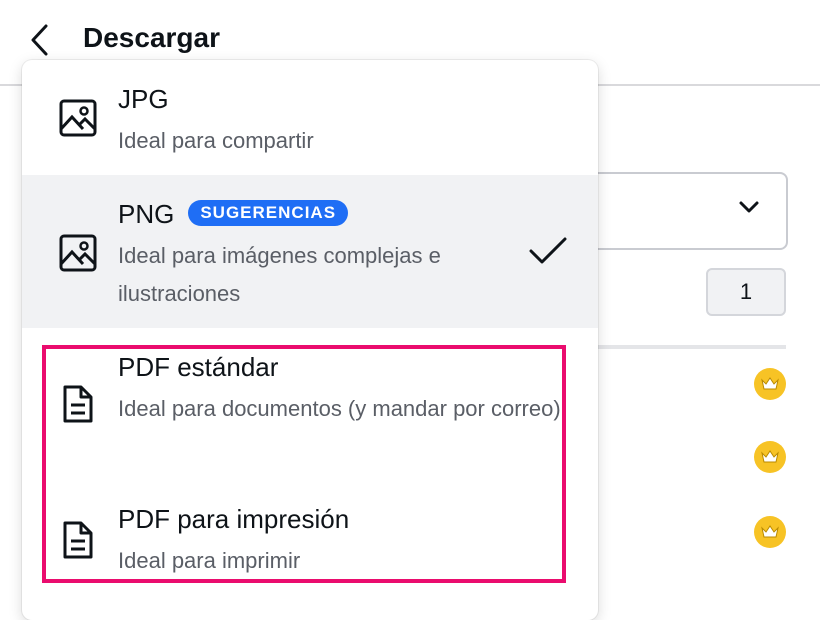  I want to click on format-title-row: PNG SUGERENCIAS, so click(233, 214).